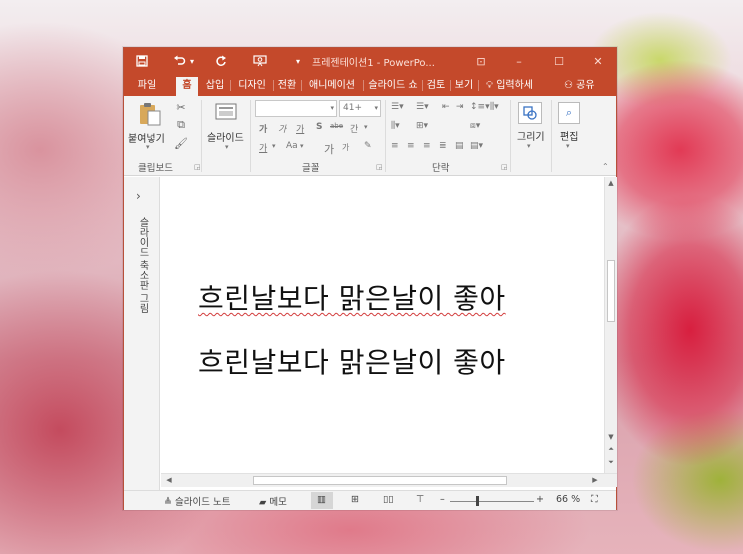 The width and height of the screenshot is (743, 554). I want to click on character-spacing-button: 간, so click(354, 128).